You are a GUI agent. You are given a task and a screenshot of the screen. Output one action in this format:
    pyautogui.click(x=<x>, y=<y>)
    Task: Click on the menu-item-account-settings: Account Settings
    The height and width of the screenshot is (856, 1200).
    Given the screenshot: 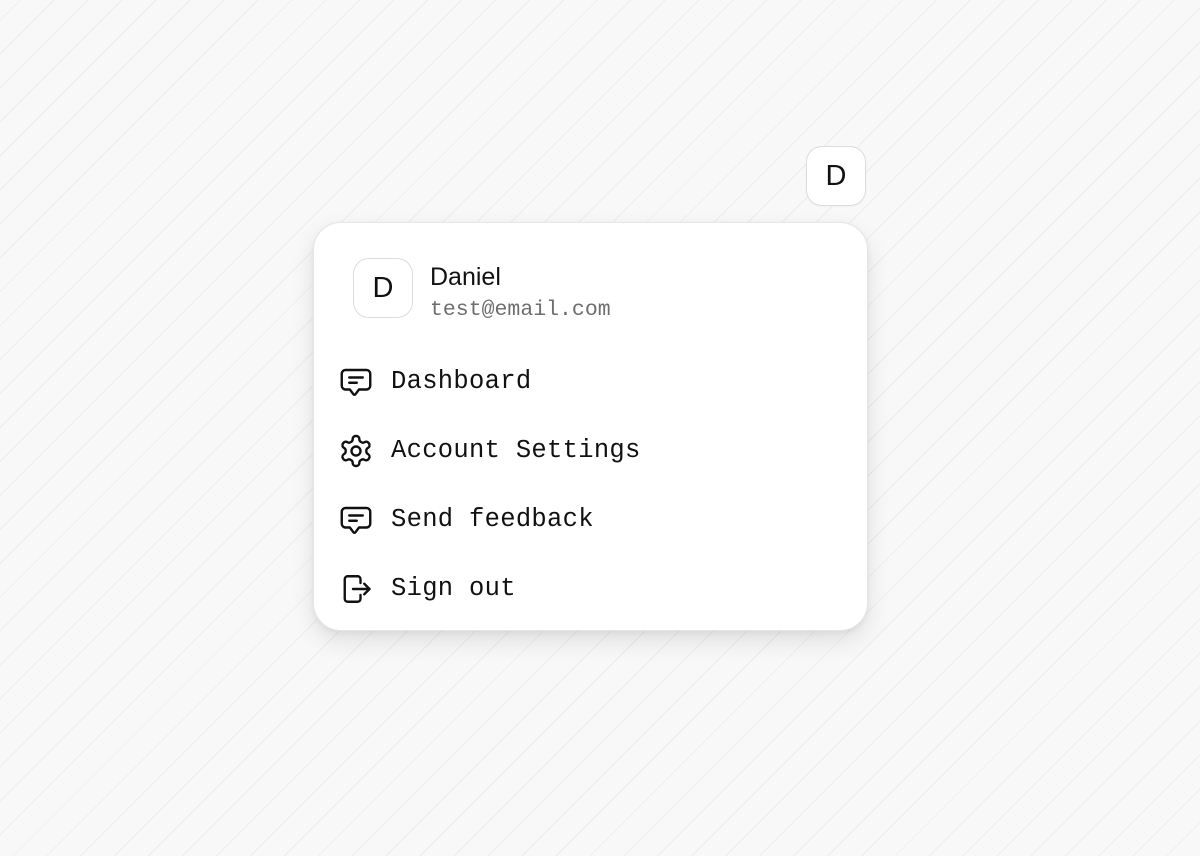 What is the action you would take?
    pyautogui.click(x=590, y=450)
    